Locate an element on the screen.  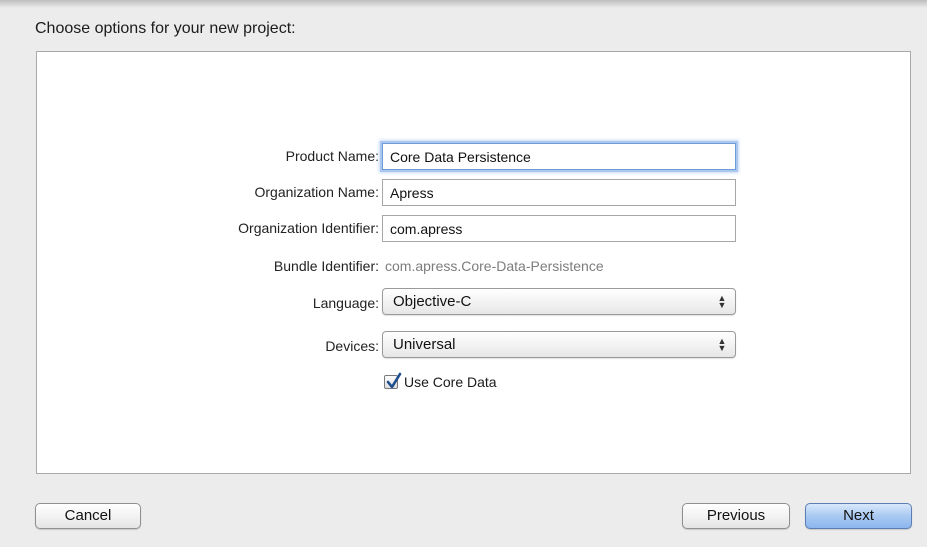
language-label: Language: is located at coordinates (345, 303).